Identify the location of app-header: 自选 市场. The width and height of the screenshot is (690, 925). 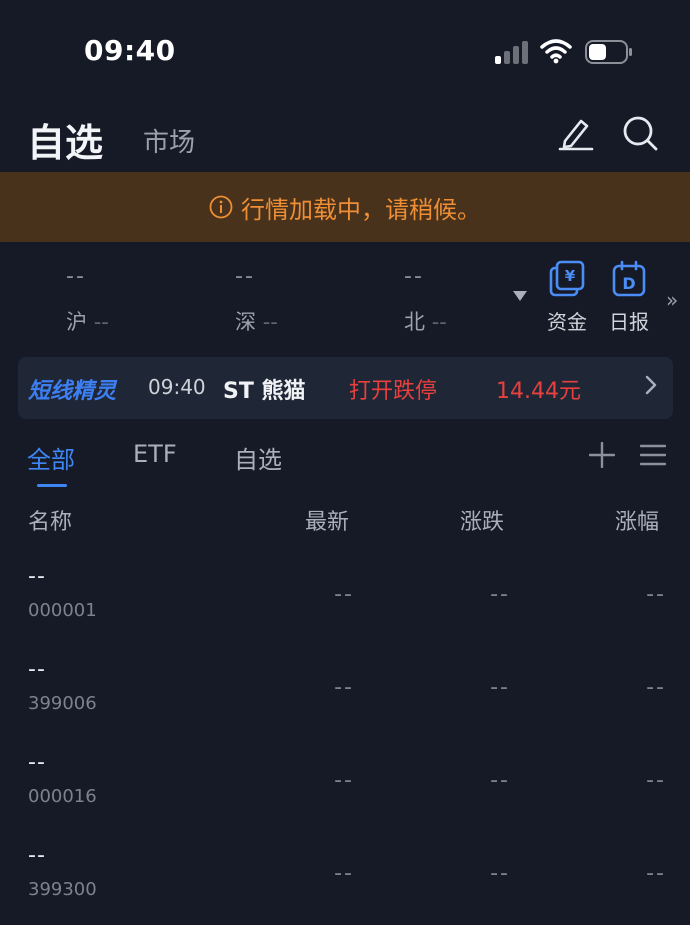
(345, 136).